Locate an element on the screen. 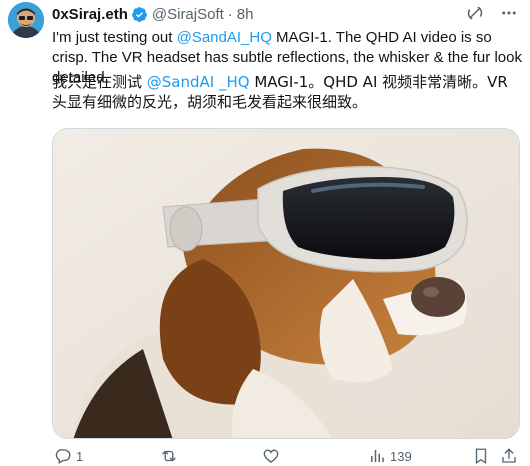 Image resolution: width=530 pixels, height=466 pixels. bookmark-icon is located at coordinates (481, 456).